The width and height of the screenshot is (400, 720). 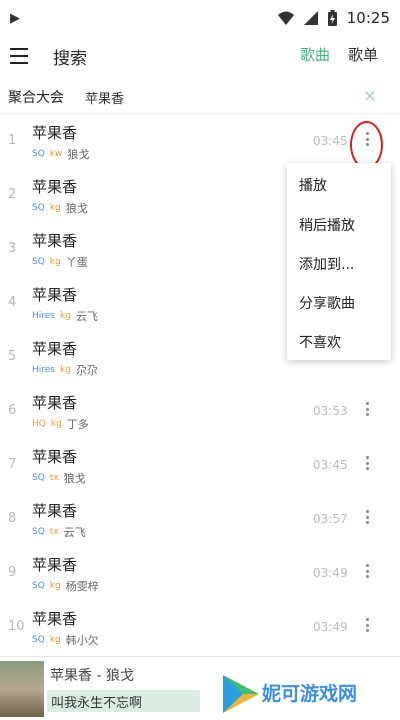 I want to click on now-playing-title: 苹果香 - 狼戈, so click(x=92, y=676).